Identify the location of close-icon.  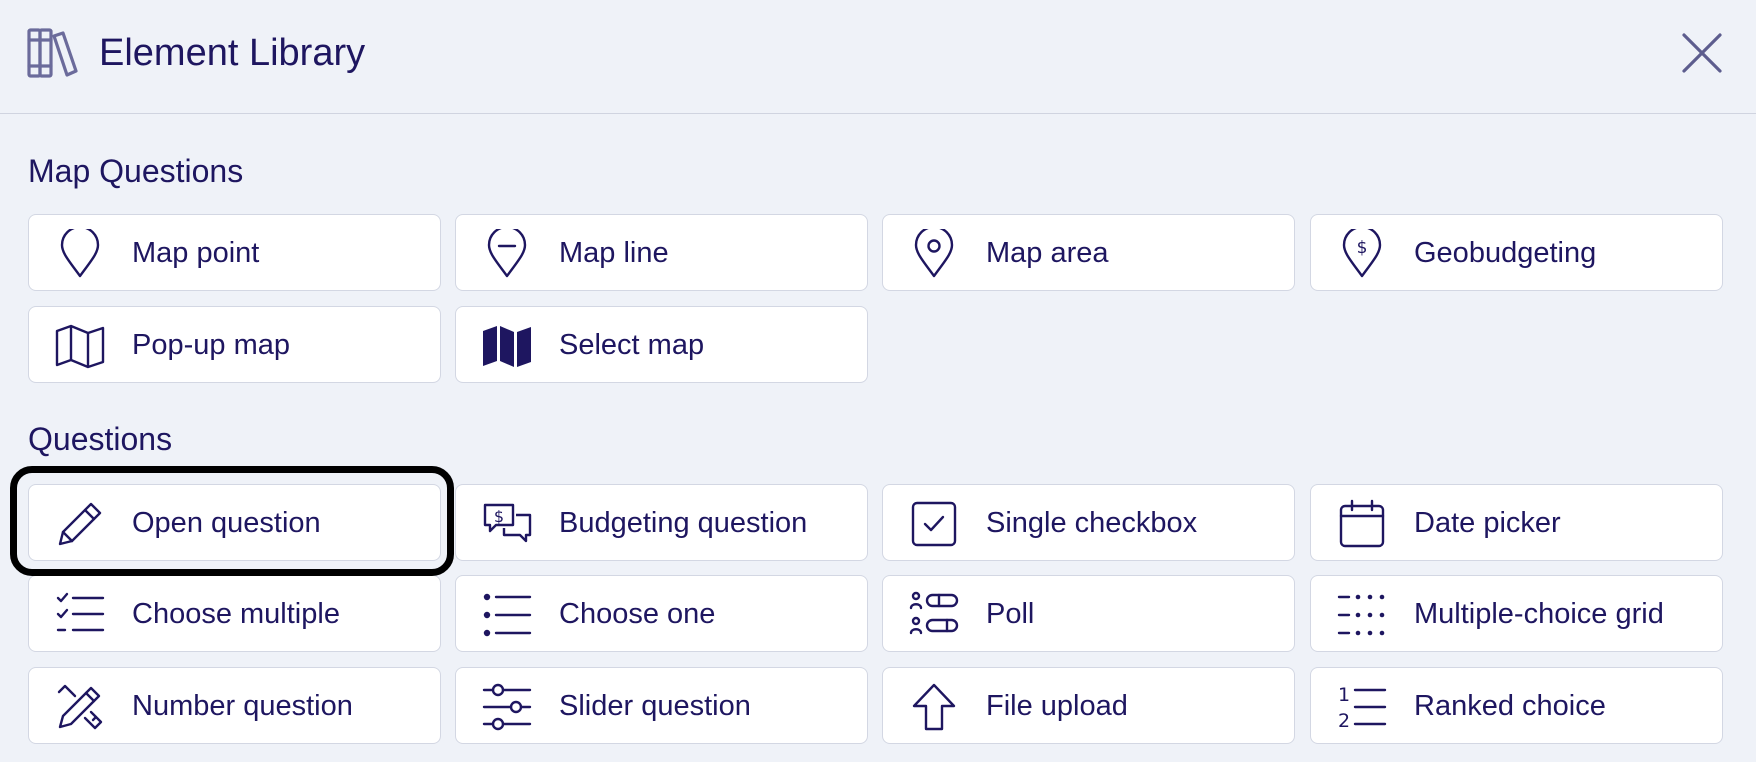
(1702, 53).